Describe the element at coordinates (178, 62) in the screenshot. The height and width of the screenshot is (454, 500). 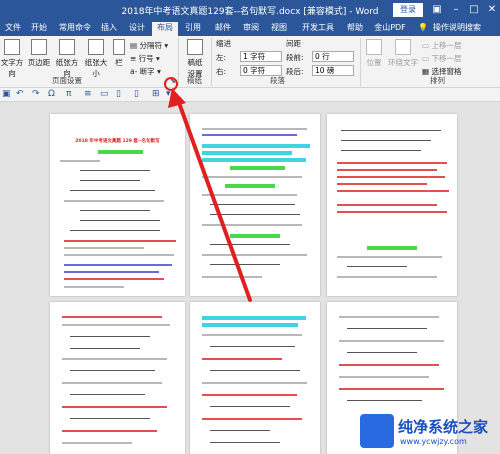
I see `divider` at that location.